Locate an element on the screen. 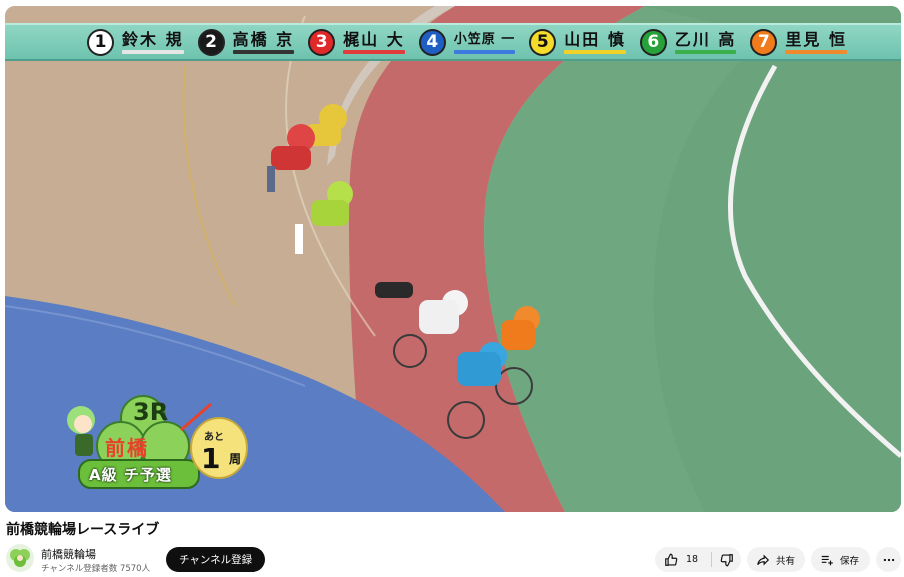 This screenshot has height=577, width=904. rider-number-badge: 2 is located at coordinates (211, 42).